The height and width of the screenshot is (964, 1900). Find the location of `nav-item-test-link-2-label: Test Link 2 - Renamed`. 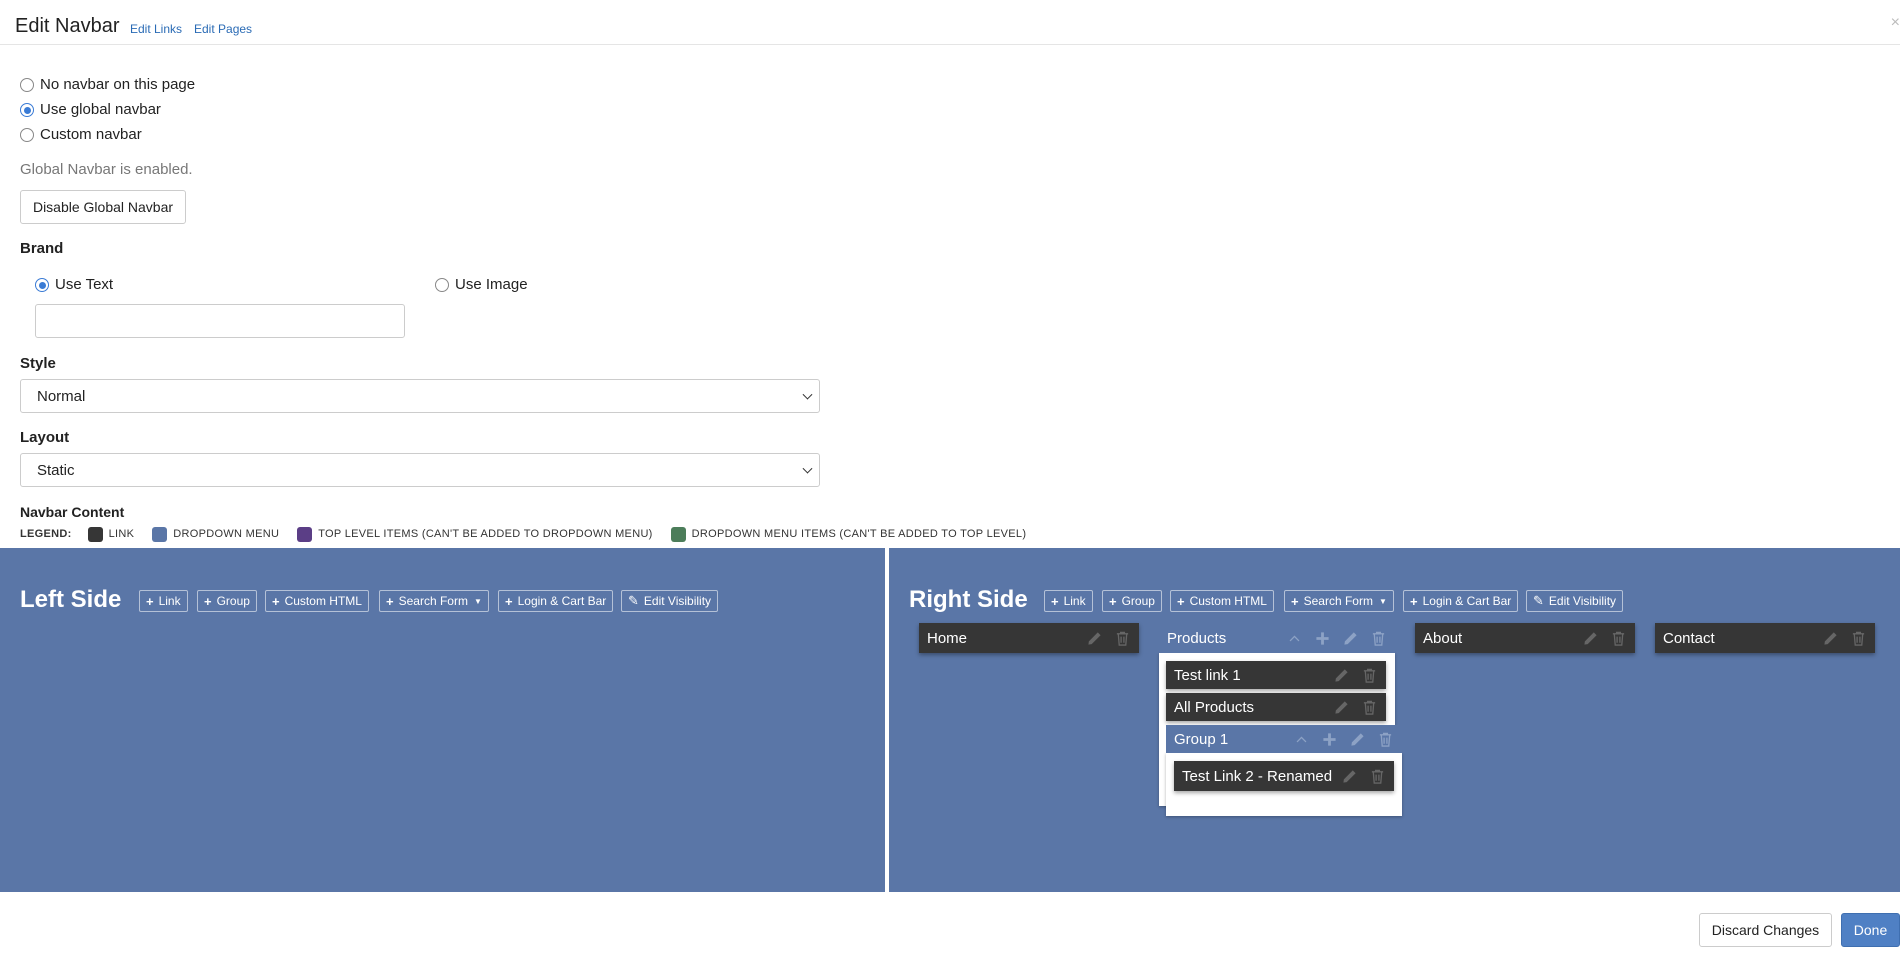

nav-item-test-link-2-label: Test Link 2 - Renamed is located at coordinates (1257, 776).